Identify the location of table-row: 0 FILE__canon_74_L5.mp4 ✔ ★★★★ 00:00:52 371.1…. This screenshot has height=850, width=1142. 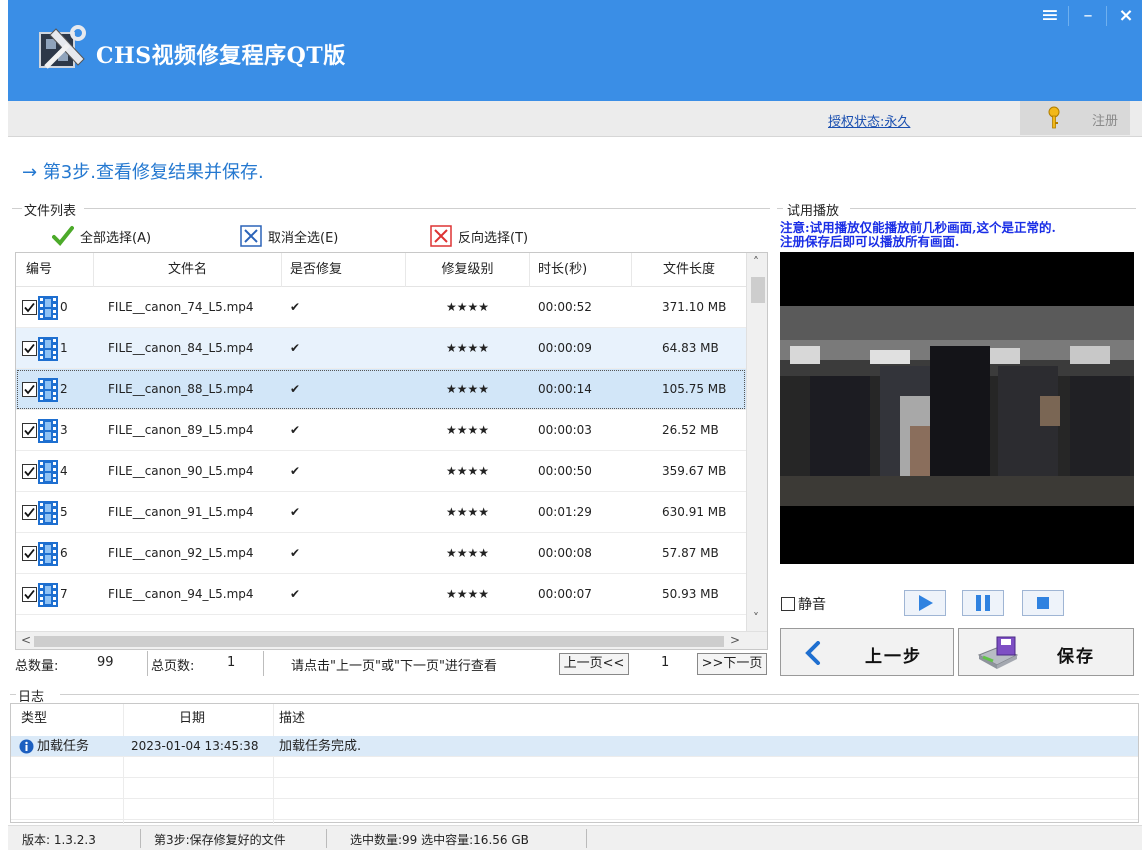
(381, 307).